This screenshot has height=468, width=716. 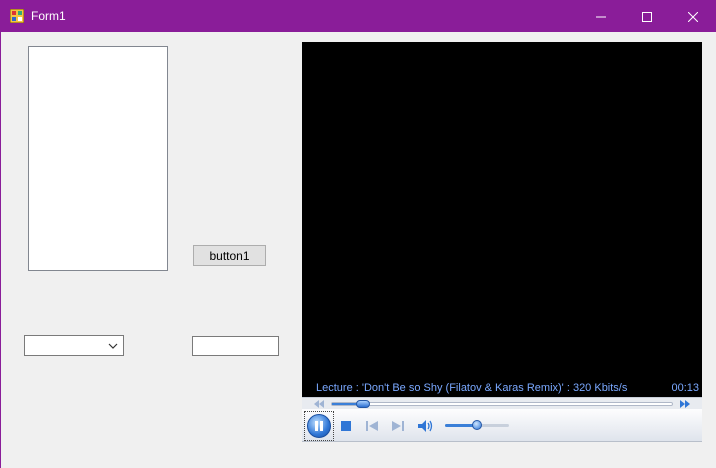 I want to click on chevron-down-icon, so click(x=113, y=346).